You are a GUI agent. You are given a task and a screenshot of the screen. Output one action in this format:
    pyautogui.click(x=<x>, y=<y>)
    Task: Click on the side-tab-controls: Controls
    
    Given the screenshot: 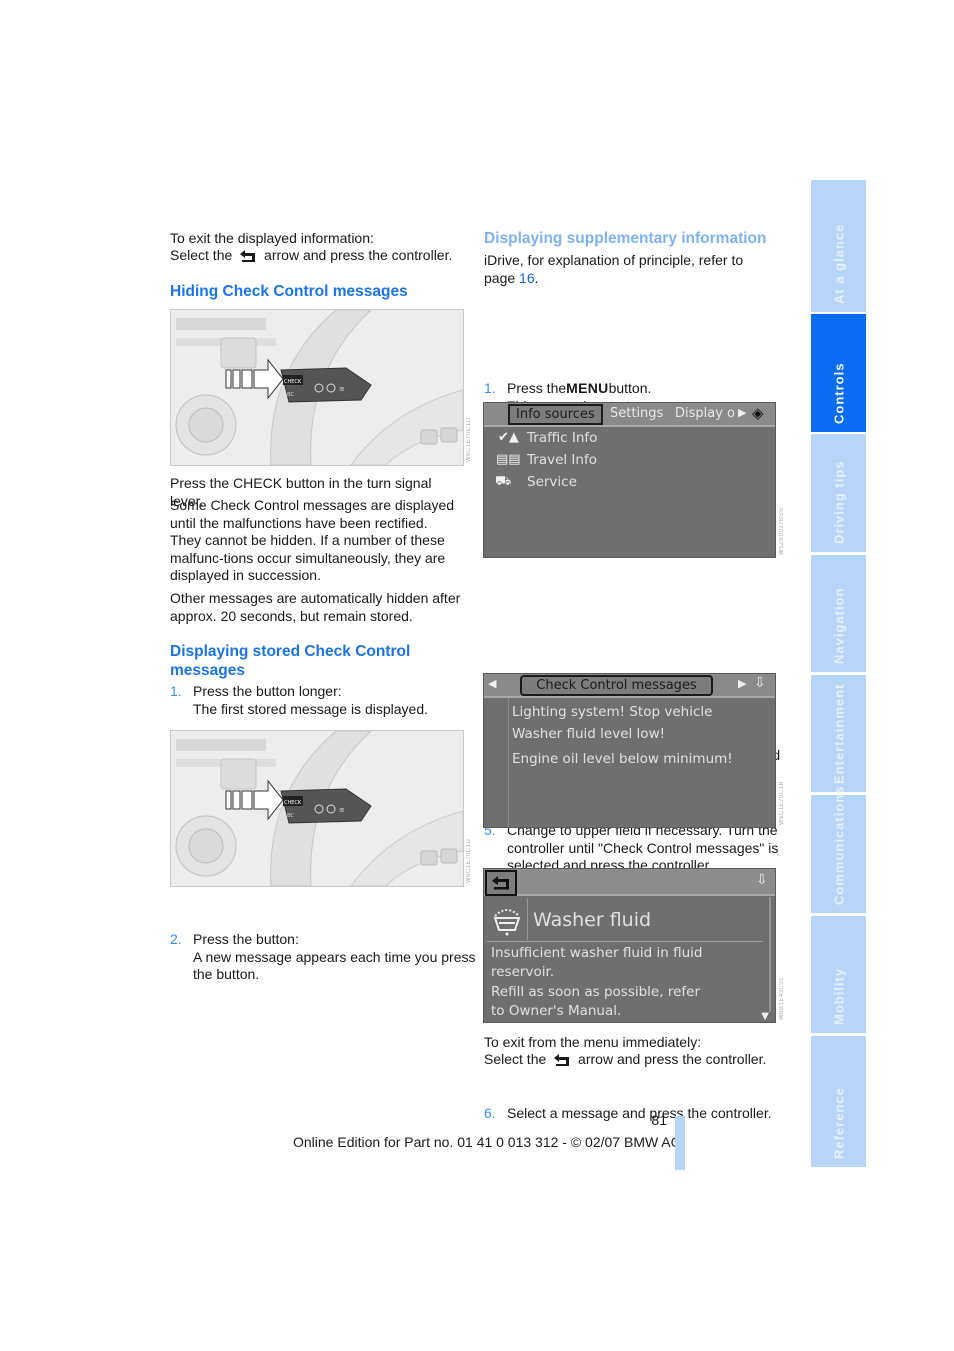 What is the action you would take?
    pyautogui.click(x=838, y=373)
    